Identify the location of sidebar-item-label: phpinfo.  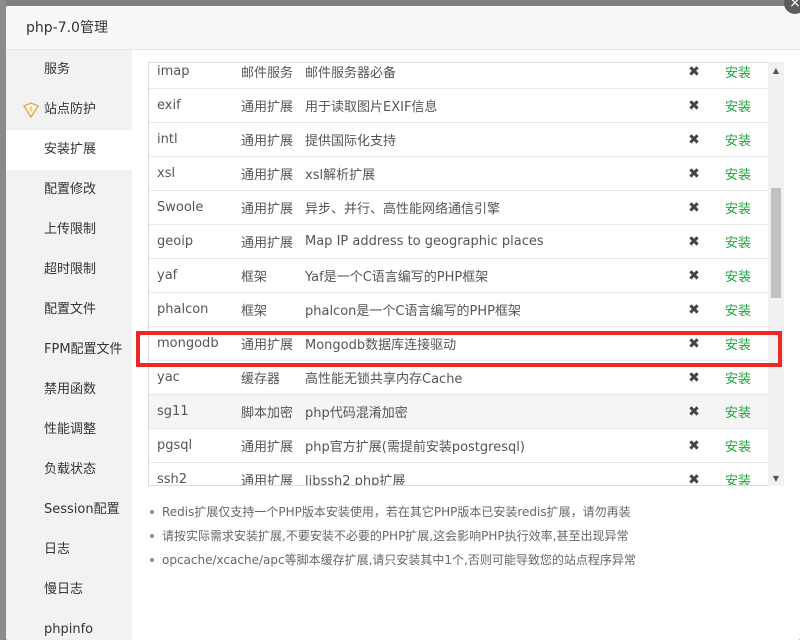
(69, 629).